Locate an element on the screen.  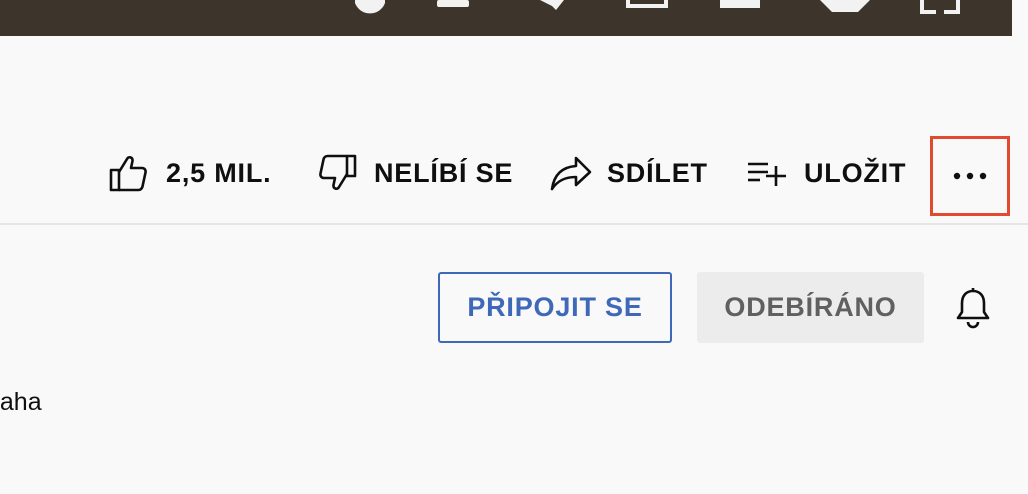
save-button: ULOŽIT is located at coordinates (826, 173).